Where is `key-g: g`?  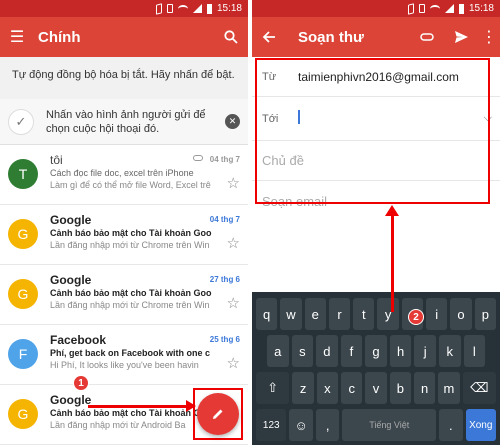
key-g: g is located at coordinates (376, 351).